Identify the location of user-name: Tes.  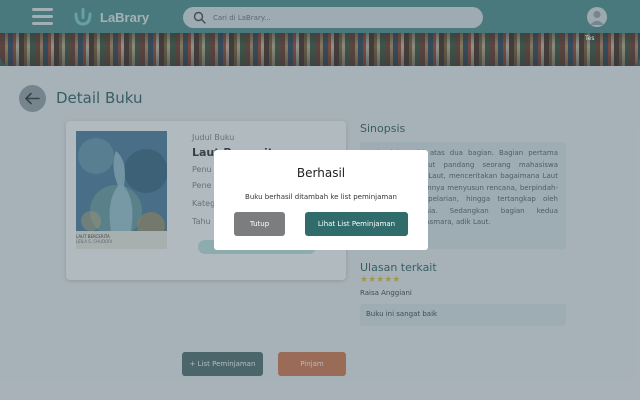
(589, 38).